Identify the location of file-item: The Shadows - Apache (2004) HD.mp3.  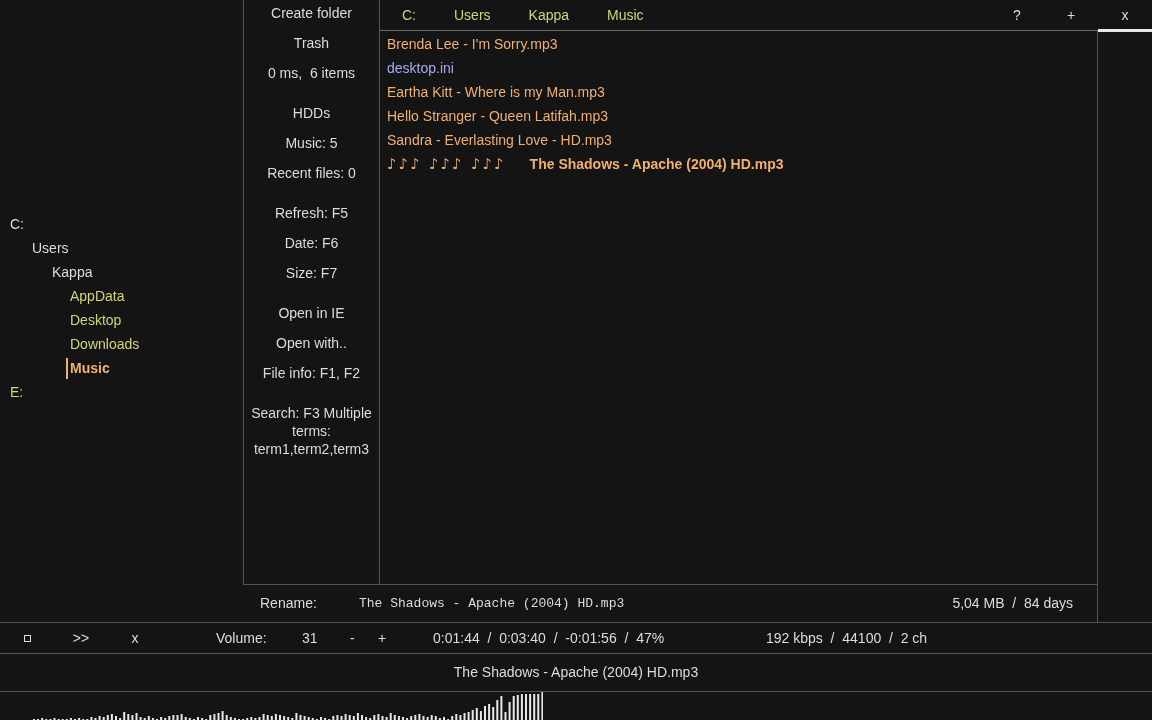
(656, 164).